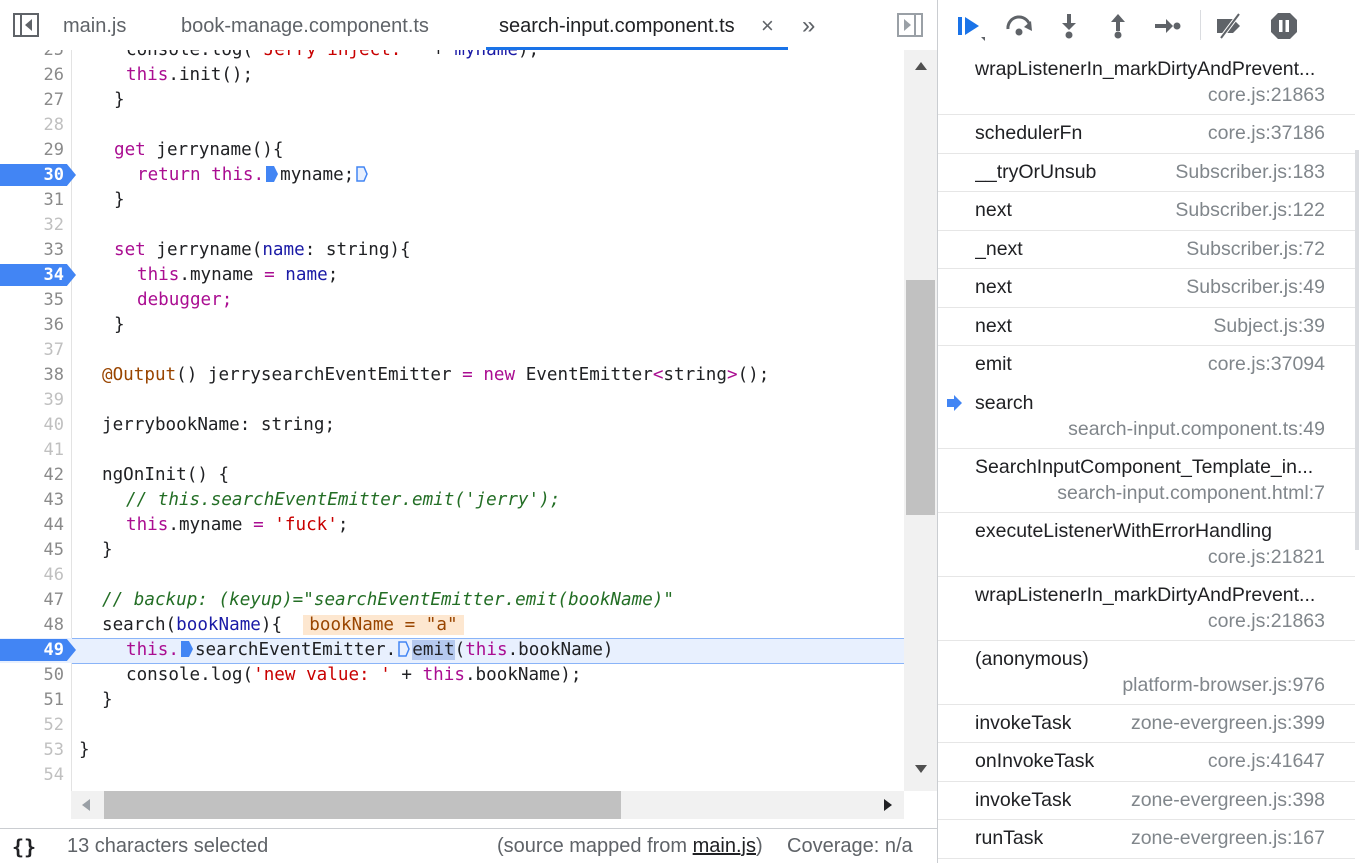 This screenshot has height=864, width=1361. Describe the element at coordinates (32, 375) in the screenshot. I see `line-number: 38` at that location.